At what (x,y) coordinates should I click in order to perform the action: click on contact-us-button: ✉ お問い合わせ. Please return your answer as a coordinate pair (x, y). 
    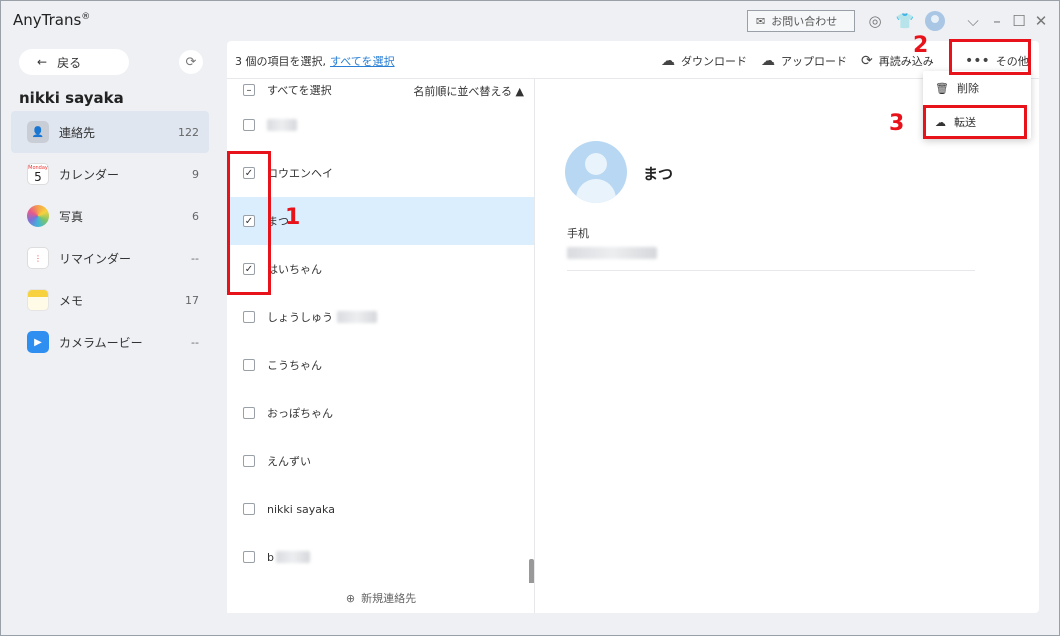
    Looking at the image, I should click on (801, 21).